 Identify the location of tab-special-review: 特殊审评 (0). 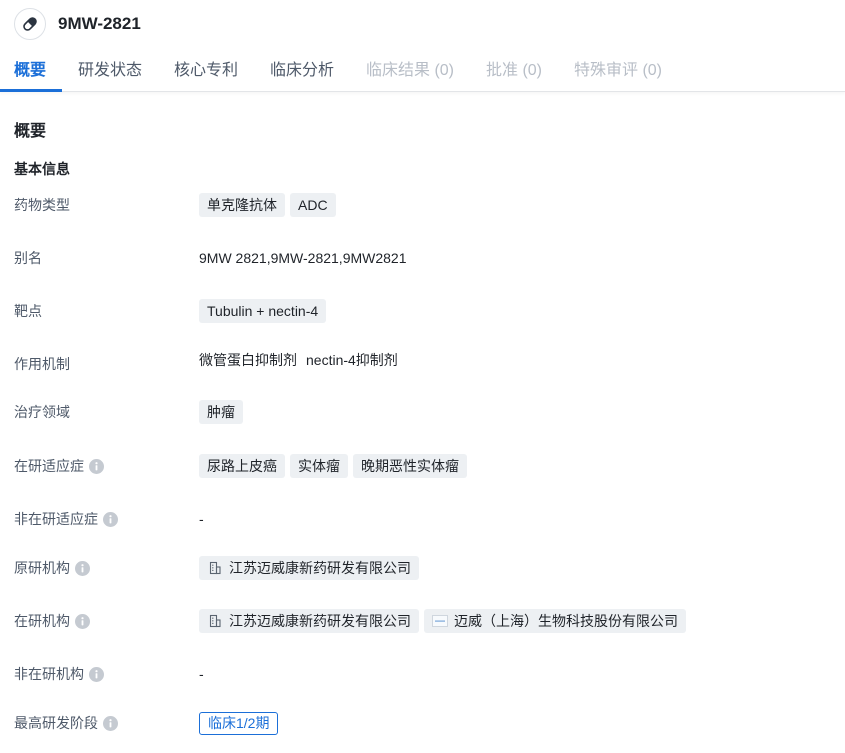
(618, 72).